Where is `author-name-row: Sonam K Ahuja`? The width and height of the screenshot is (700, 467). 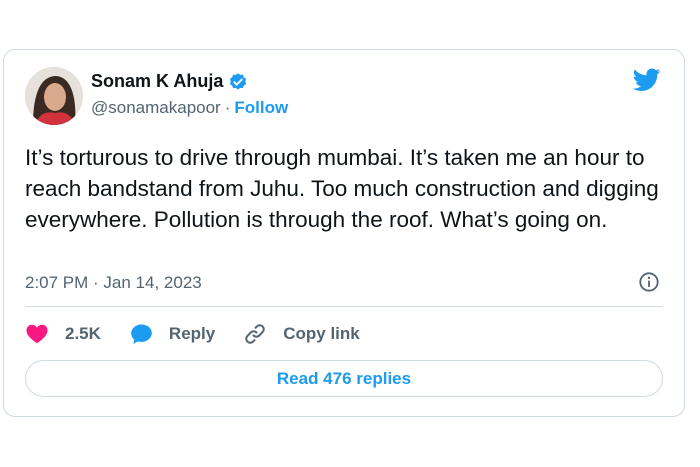
author-name-row: Sonam K Ahuja is located at coordinates (169, 81).